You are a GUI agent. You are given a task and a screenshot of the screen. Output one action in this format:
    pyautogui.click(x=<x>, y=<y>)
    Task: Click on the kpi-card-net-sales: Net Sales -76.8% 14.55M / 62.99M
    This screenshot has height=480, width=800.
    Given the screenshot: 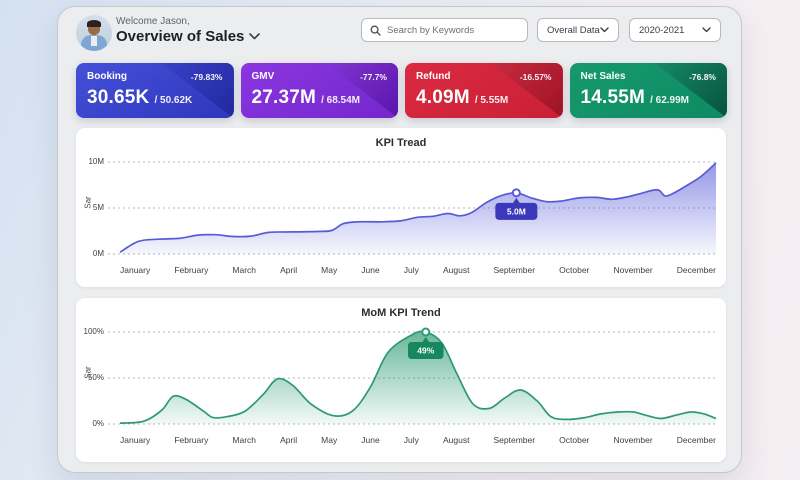 What is the action you would take?
    pyautogui.click(x=648, y=90)
    